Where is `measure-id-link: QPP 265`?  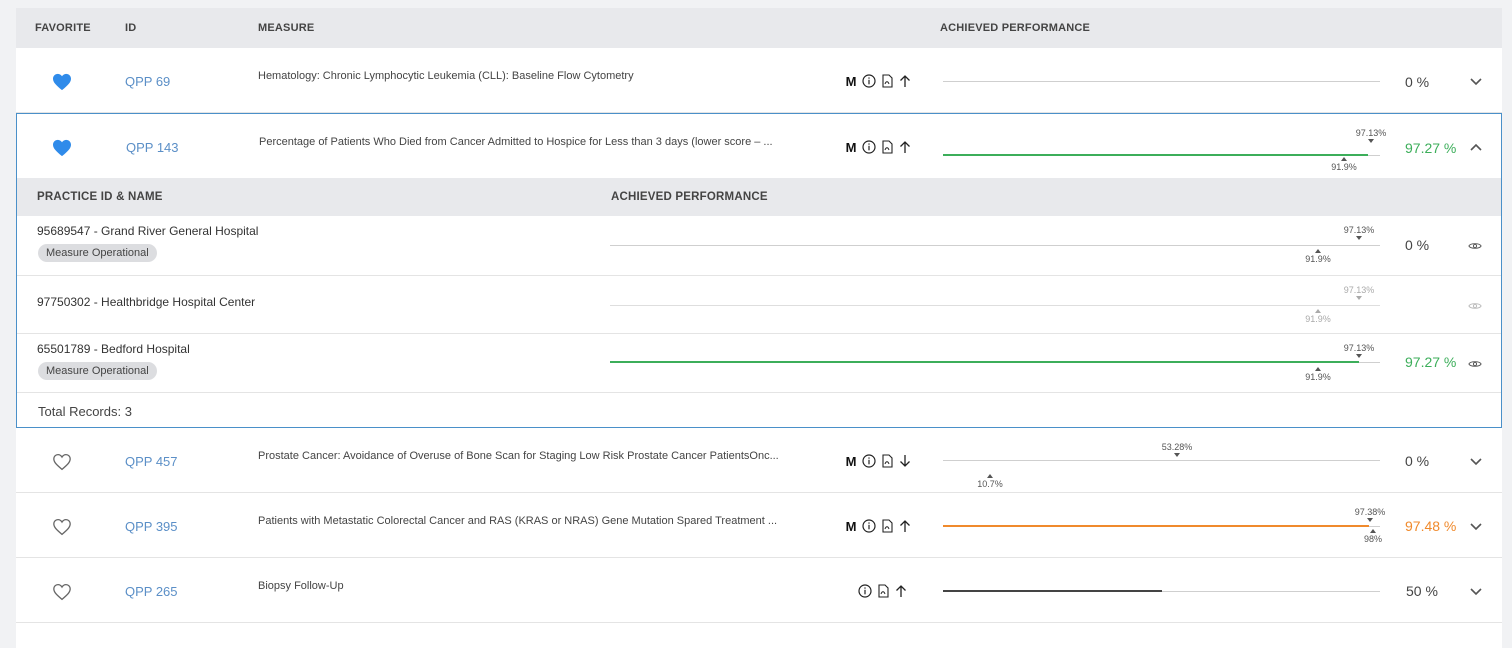 measure-id-link: QPP 265 is located at coordinates (151, 591).